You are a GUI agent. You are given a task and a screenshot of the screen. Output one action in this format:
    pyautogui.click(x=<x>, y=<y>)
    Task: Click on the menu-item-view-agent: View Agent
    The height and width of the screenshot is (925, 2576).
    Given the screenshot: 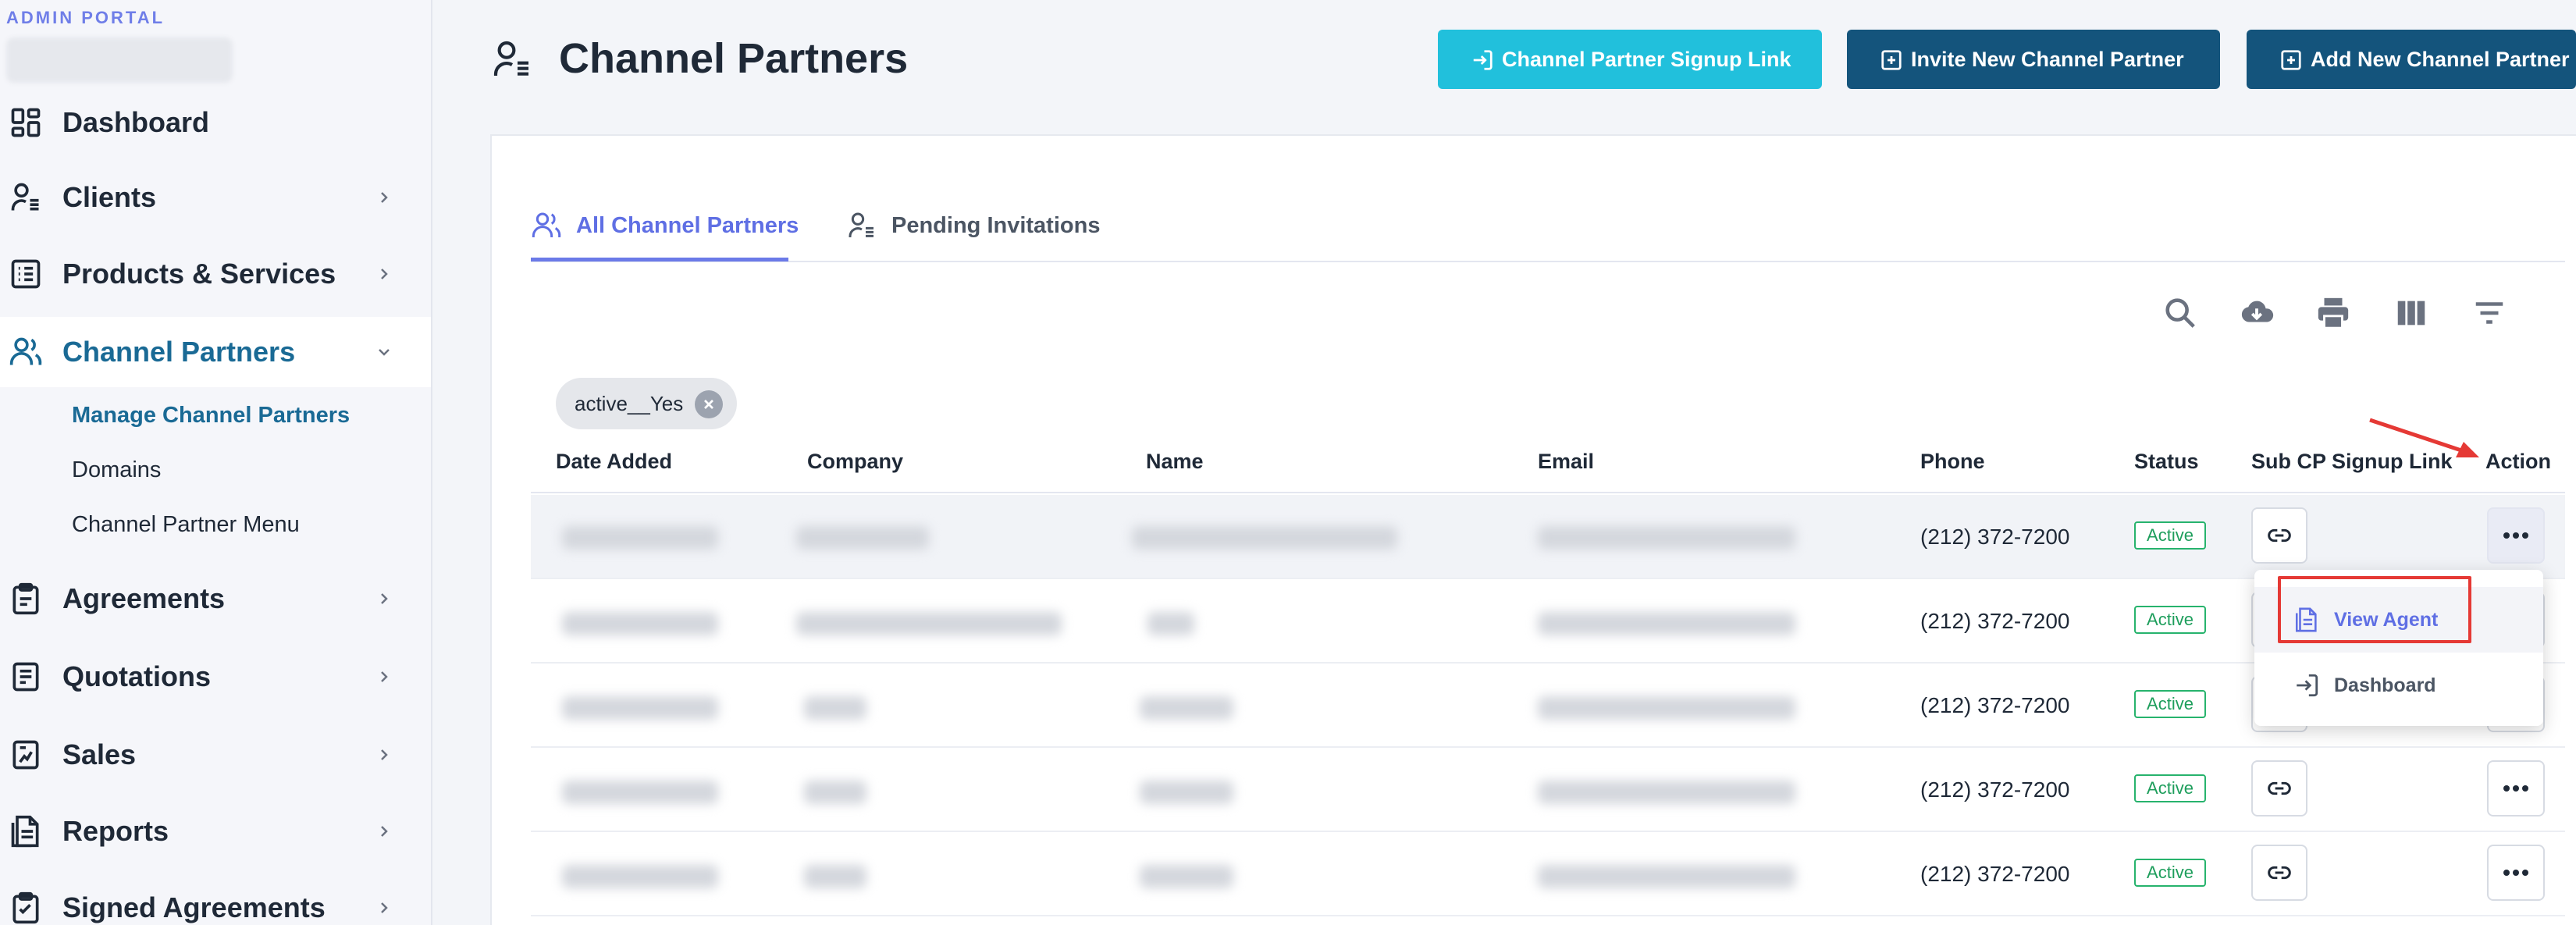 What is the action you would take?
    pyautogui.click(x=2398, y=620)
    